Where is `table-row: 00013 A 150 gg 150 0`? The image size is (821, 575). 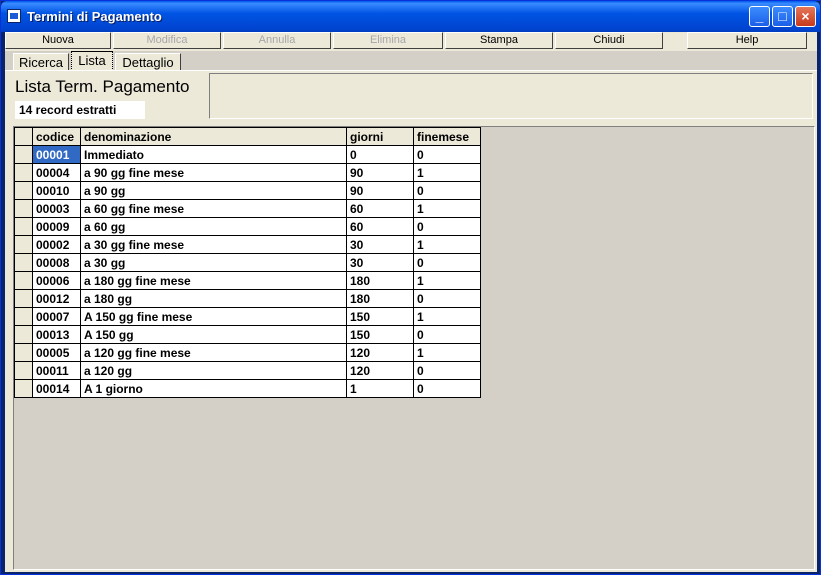
table-row: 00013 A 150 gg 150 0 is located at coordinates (247, 334).